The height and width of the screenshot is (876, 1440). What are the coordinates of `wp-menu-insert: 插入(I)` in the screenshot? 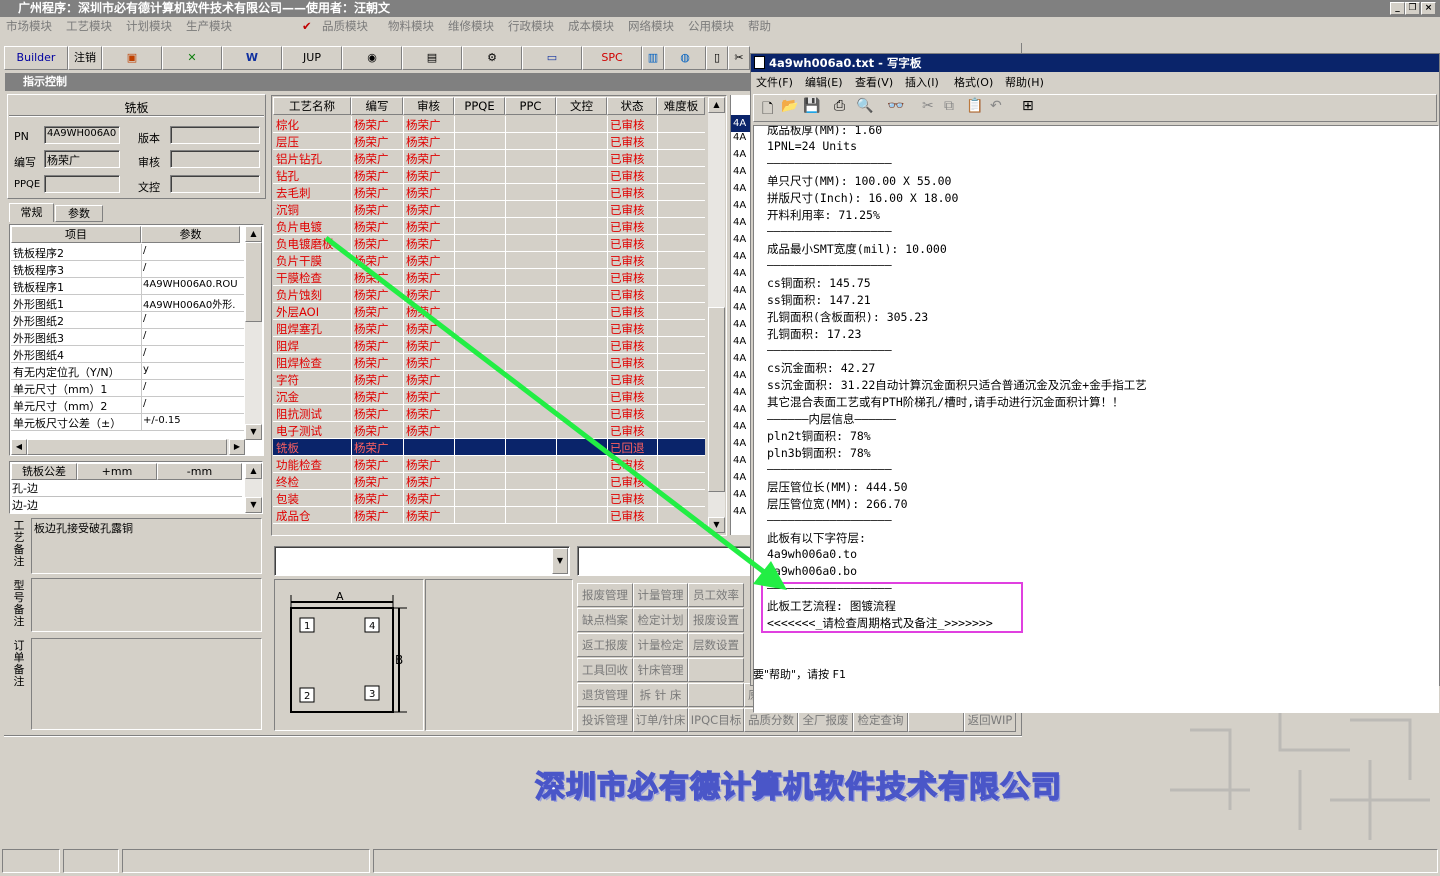 It's located at (922, 82).